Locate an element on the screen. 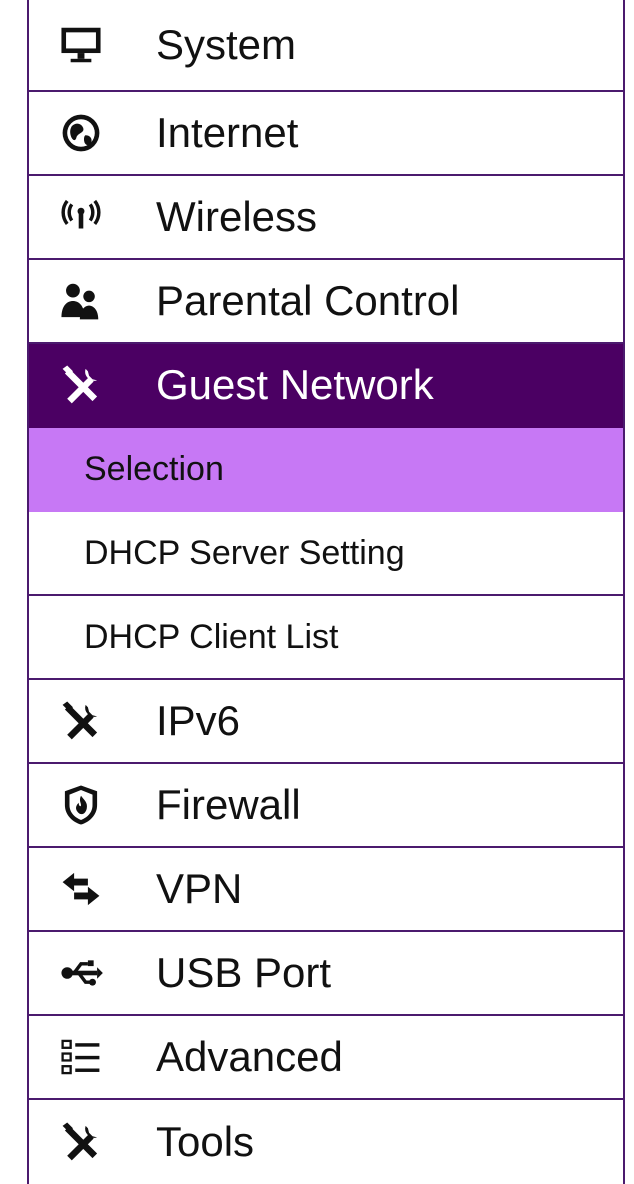 This screenshot has width=634, height=1184. menu-item-internet: Internet is located at coordinates (326, 134).